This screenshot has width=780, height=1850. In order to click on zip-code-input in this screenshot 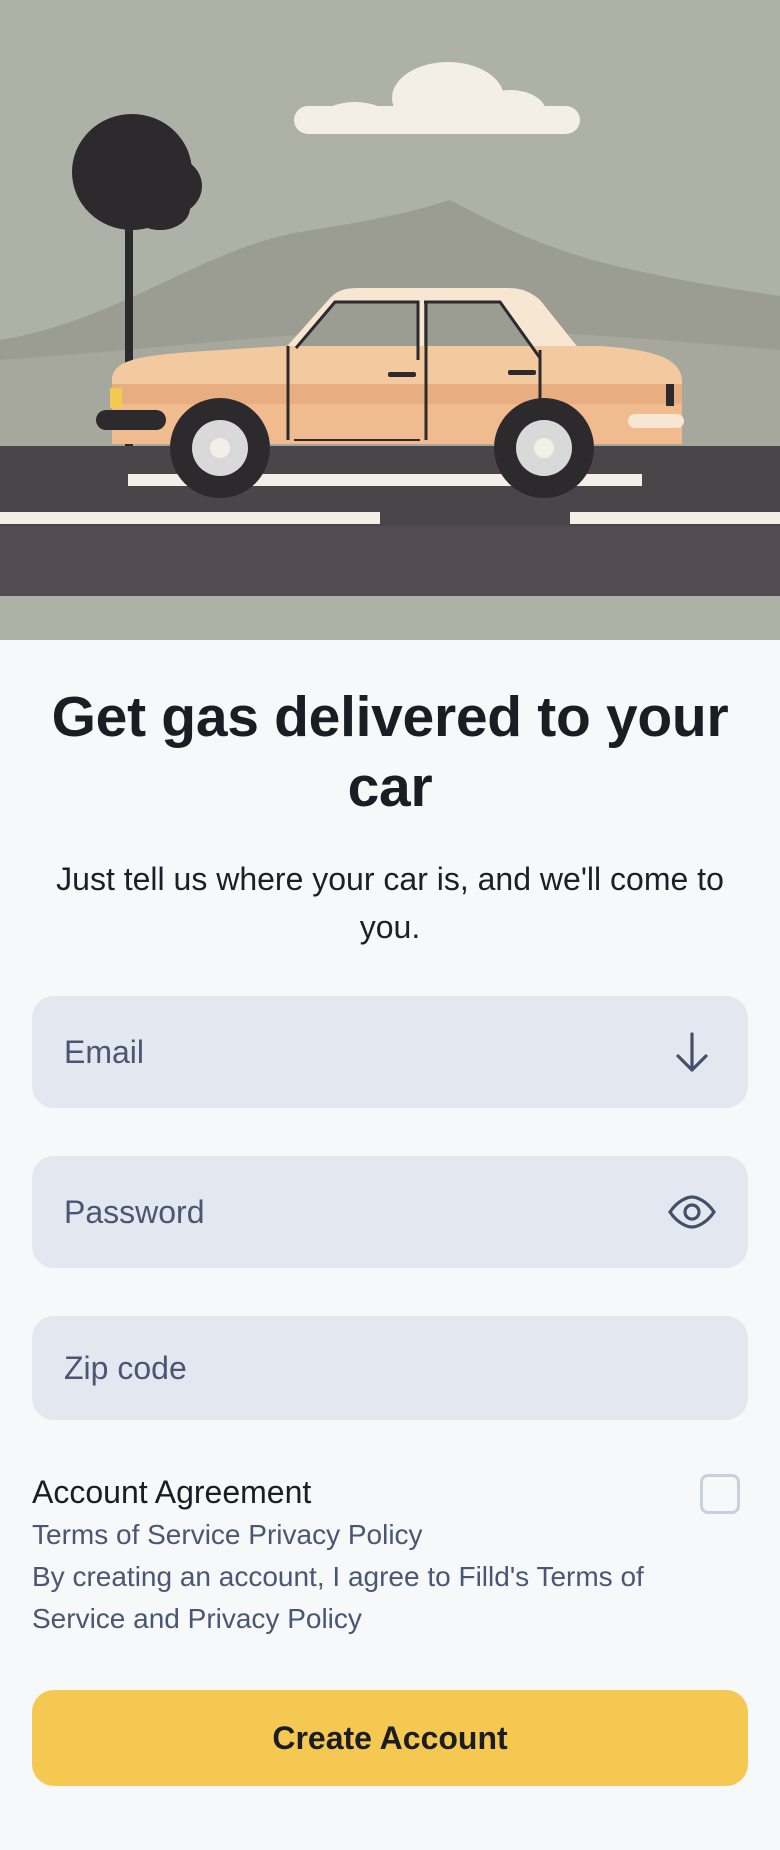, I will do `click(390, 1368)`.